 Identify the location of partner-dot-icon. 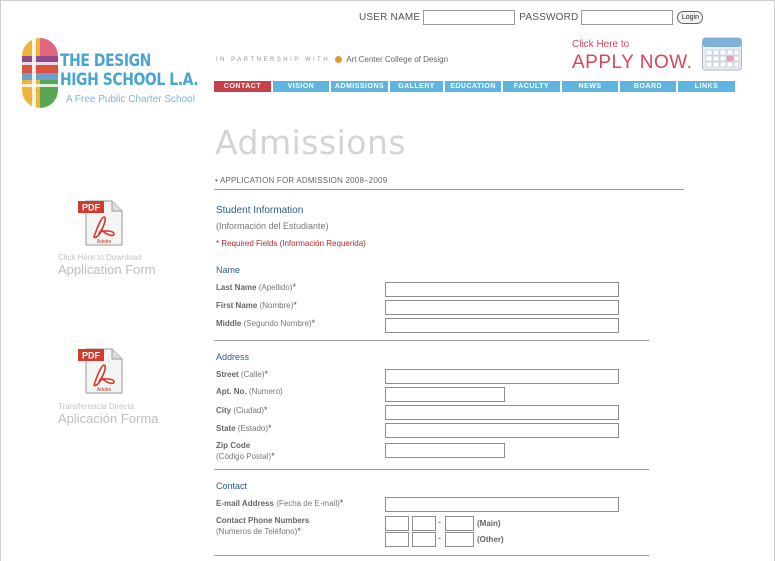
(339, 59).